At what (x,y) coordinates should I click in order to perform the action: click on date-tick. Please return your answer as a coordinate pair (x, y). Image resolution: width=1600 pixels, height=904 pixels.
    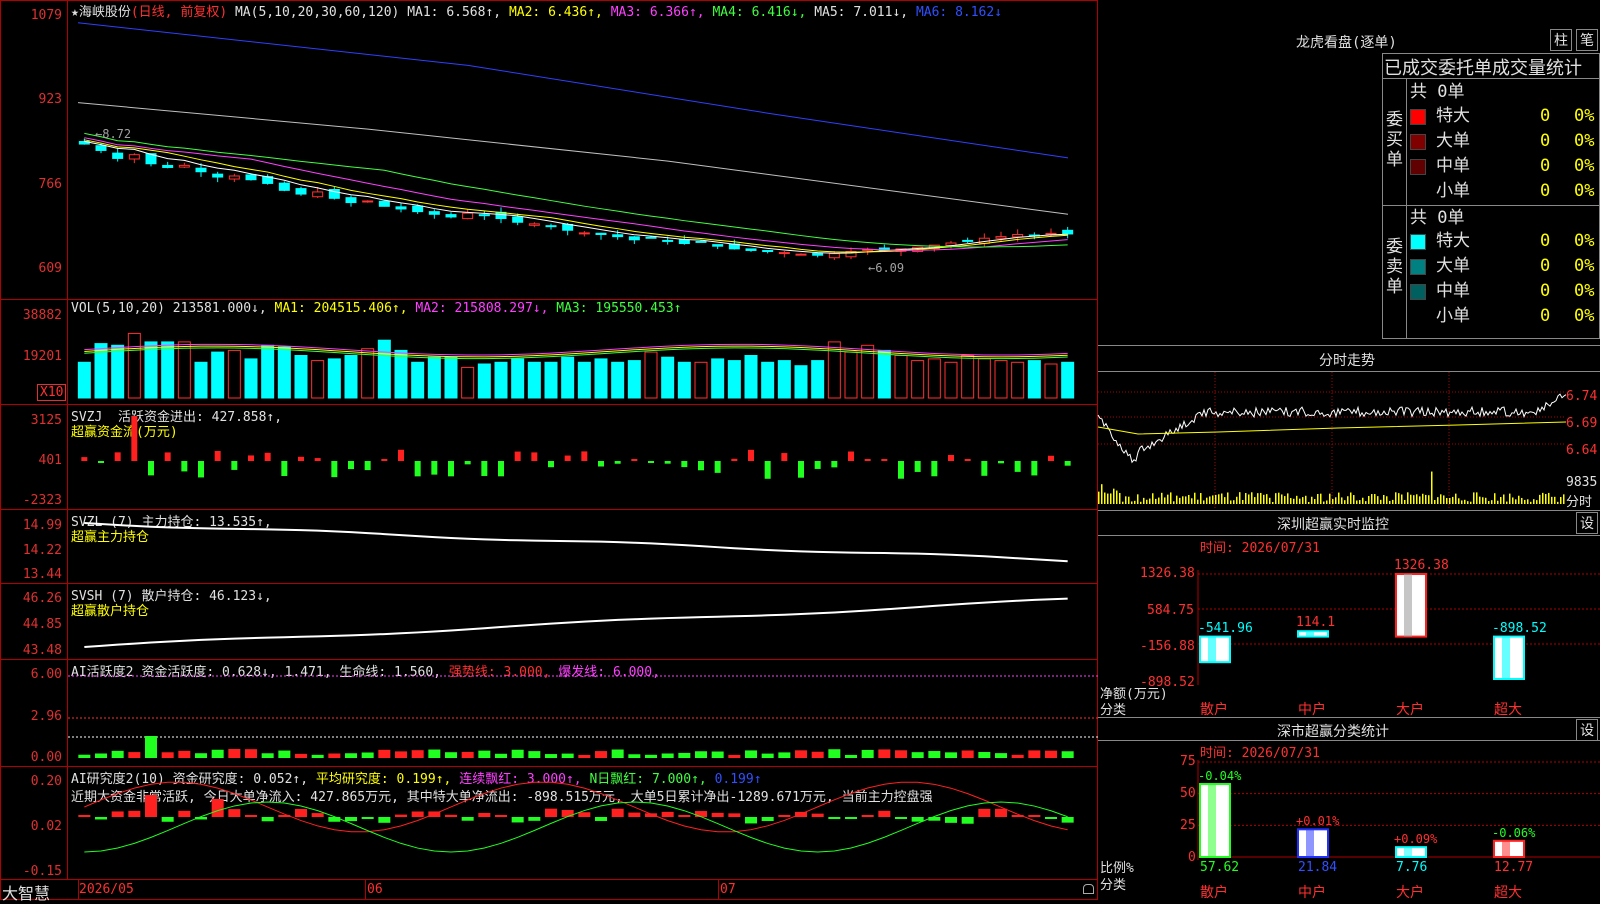
    Looking at the image, I should click on (78, 890).